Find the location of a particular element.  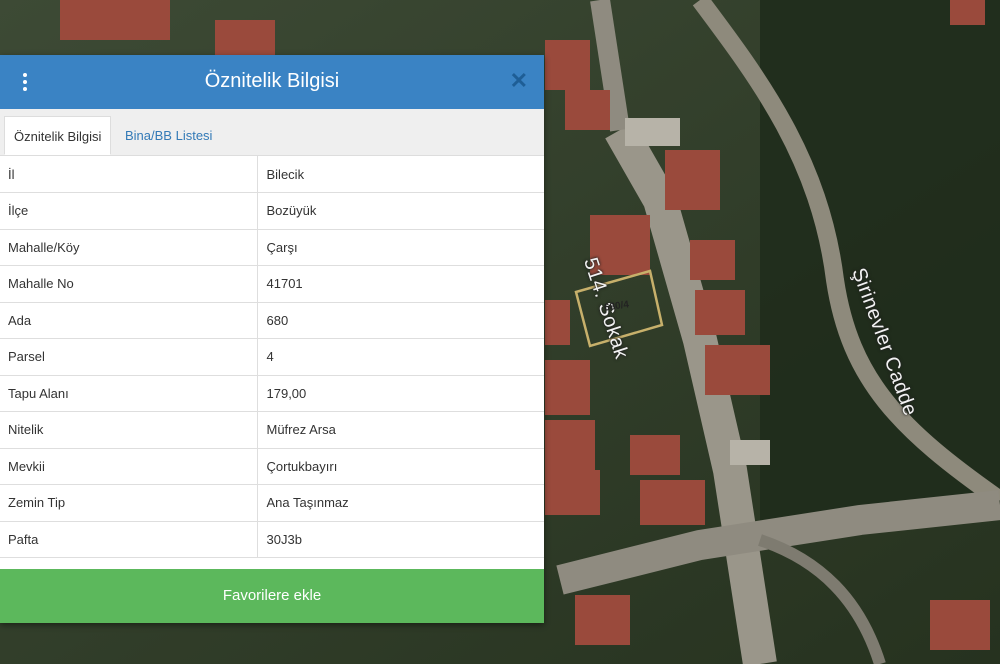

row-value: 30J3b is located at coordinates (400, 539).